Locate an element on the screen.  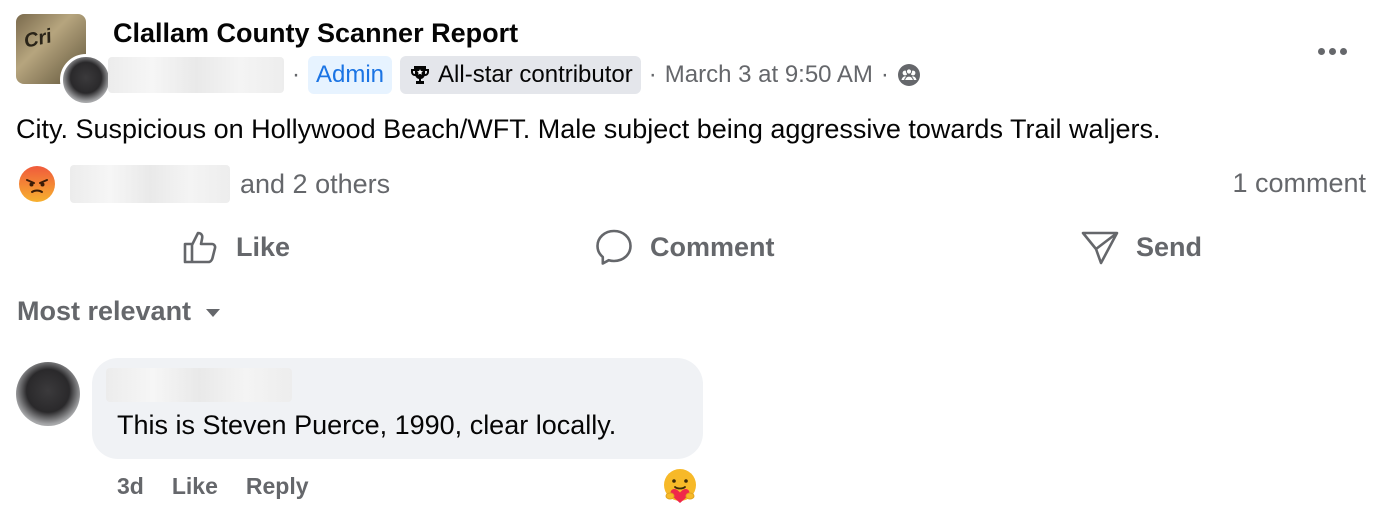
trophy-icon is located at coordinates (420, 74).